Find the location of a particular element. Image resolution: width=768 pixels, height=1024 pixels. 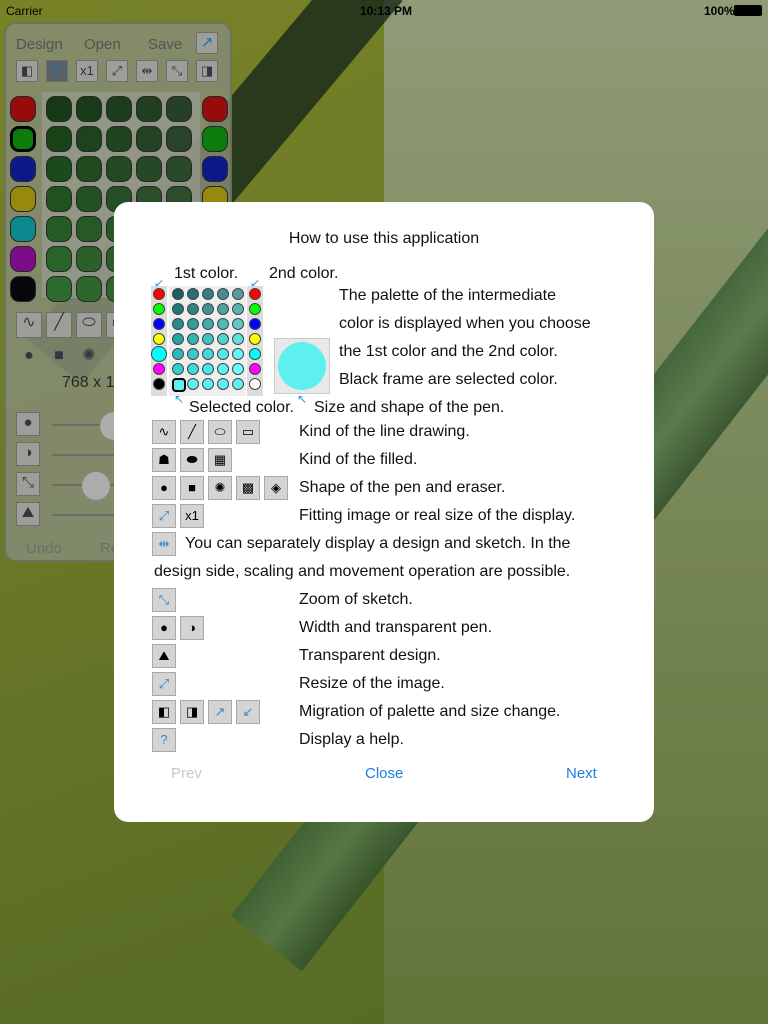

clock: 10:13 PM is located at coordinates (386, 11).